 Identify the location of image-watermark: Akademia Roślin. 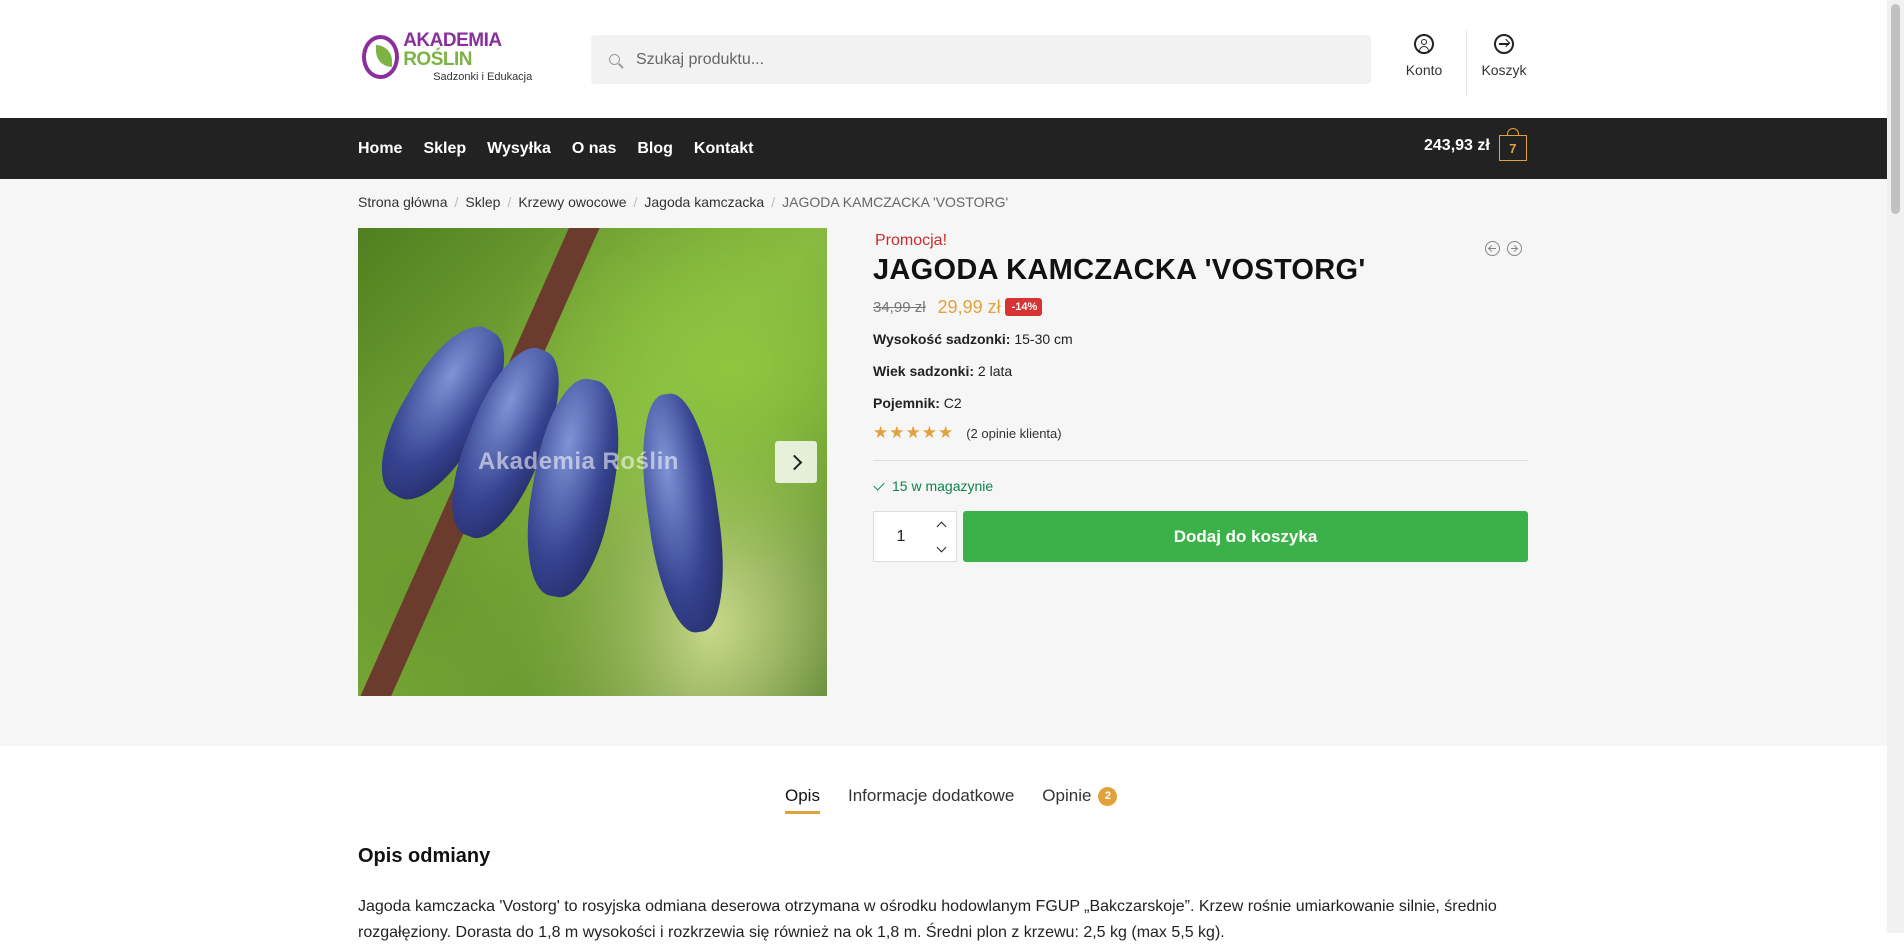
(578, 461).